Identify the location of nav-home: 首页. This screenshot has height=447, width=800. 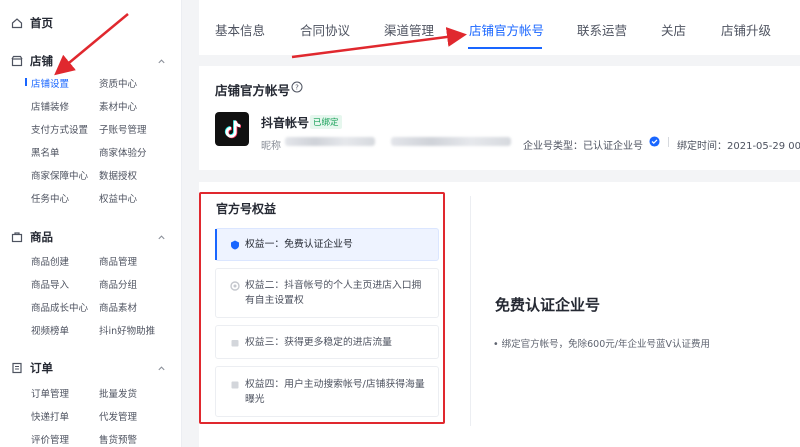
(31, 23).